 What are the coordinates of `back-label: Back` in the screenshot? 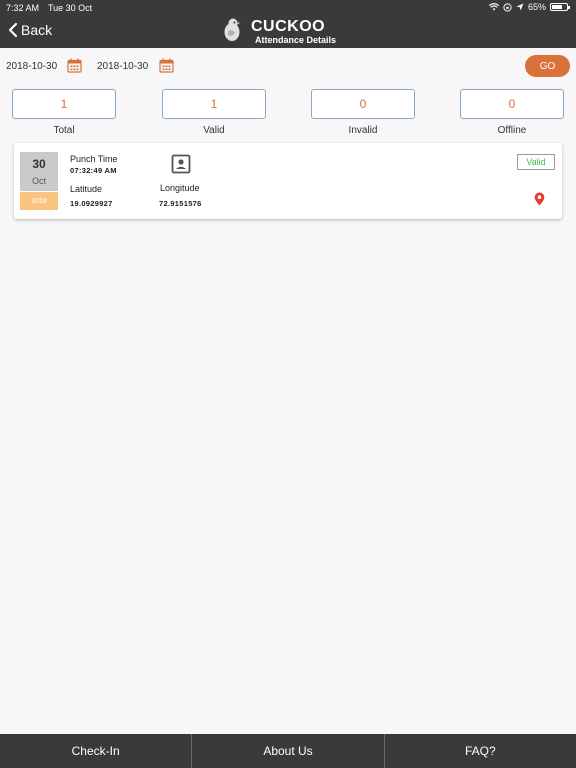 It's located at (37, 30).